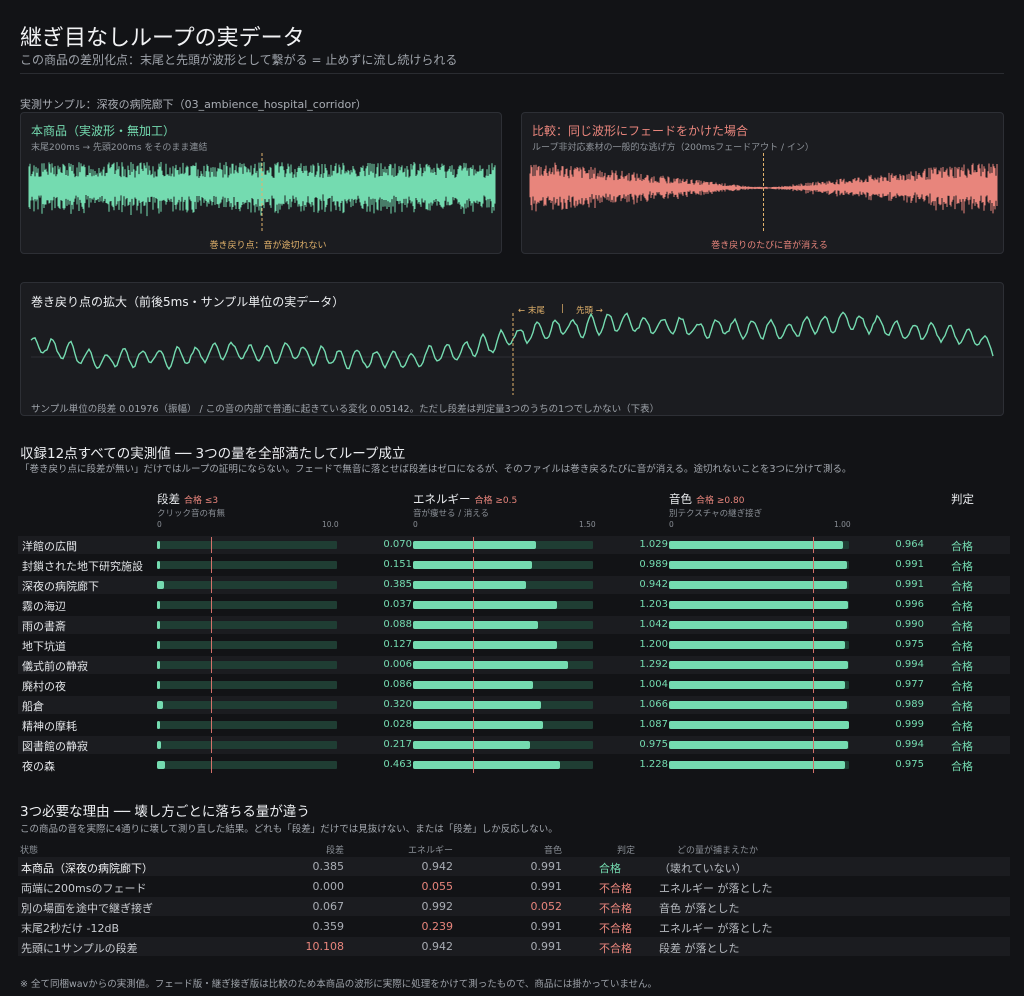 This screenshot has height=996, width=1024. I want to click on row-label: 深夜の病院廊下, so click(60, 586).